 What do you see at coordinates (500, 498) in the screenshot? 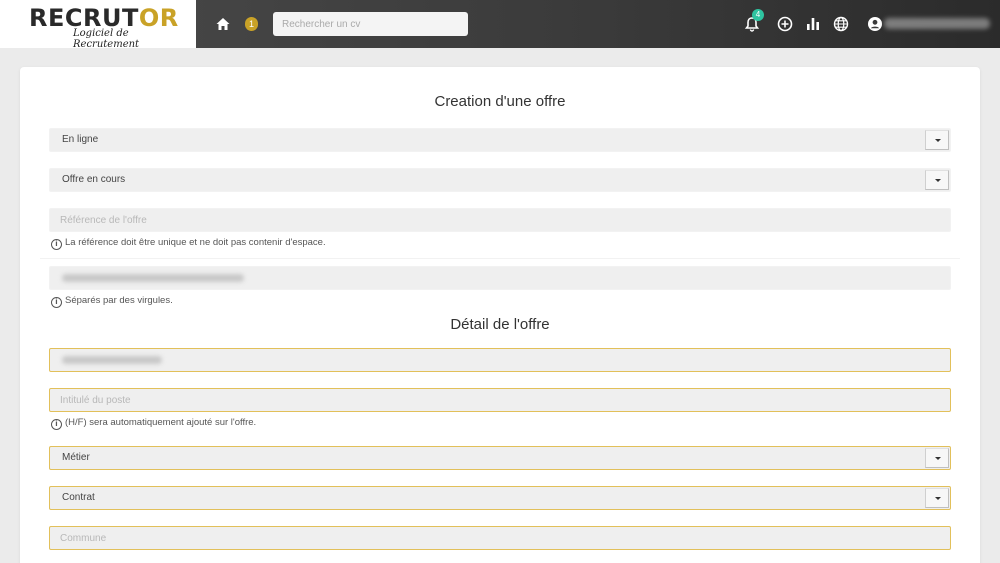
I see `contrat-select: Contrat` at bounding box center [500, 498].